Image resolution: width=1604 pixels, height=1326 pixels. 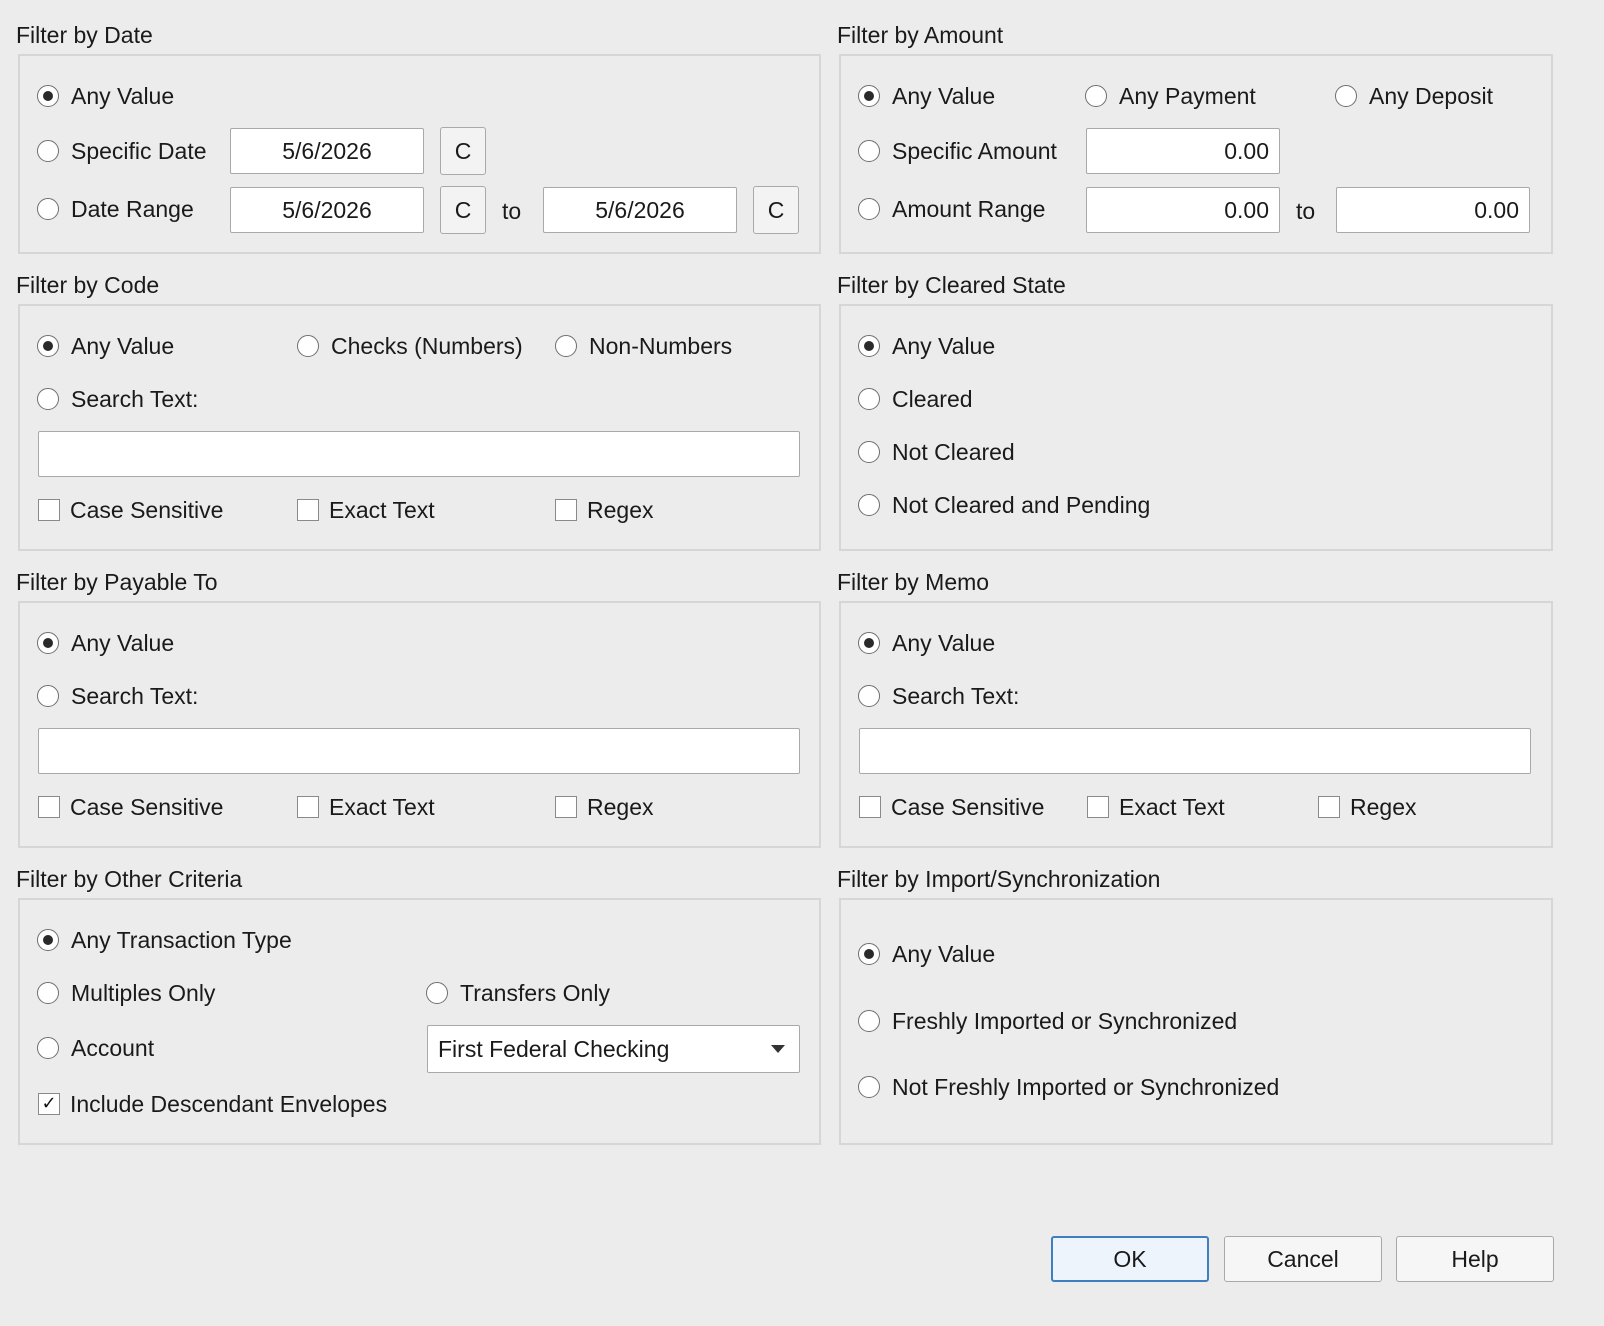 What do you see at coordinates (944, 346) in the screenshot?
I see `cleared-any-label: Any Value` at bounding box center [944, 346].